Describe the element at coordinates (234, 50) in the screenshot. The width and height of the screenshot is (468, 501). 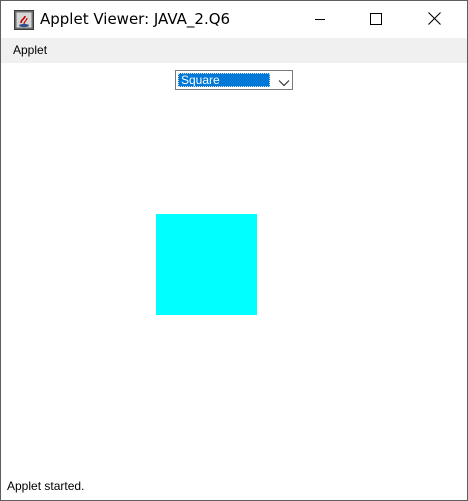
I see `menu-bar: Applet` at that location.